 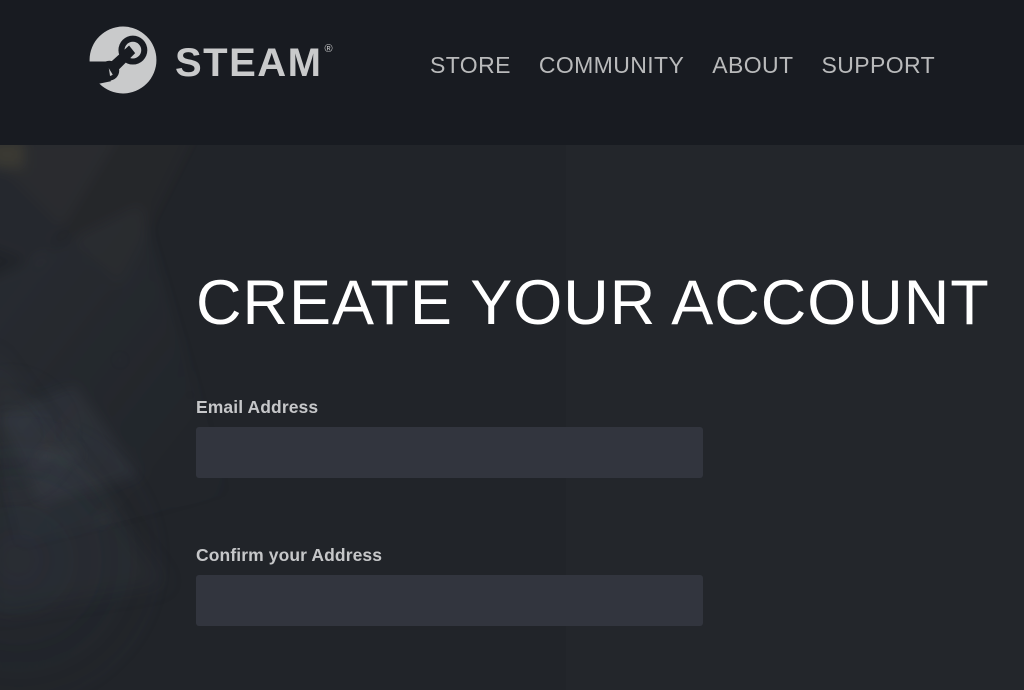 What do you see at coordinates (752, 65) in the screenshot?
I see `nav-item-about: ABOUT` at bounding box center [752, 65].